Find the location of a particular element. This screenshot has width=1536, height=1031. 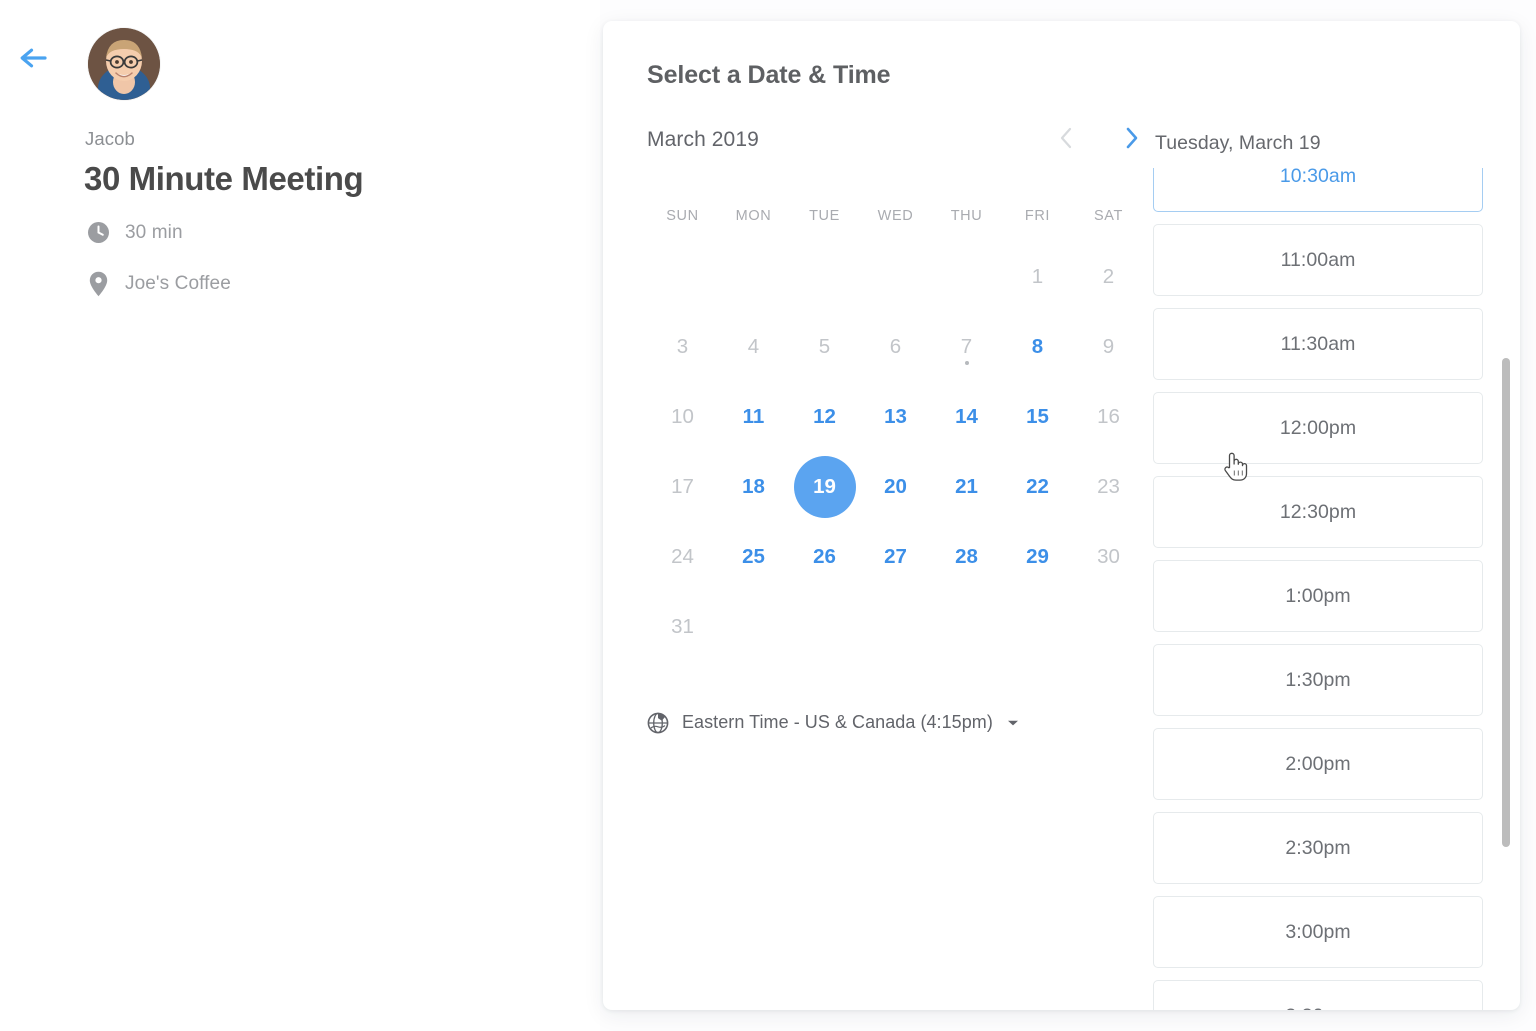

day-header-thu: THU is located at coordinates (966, 216).